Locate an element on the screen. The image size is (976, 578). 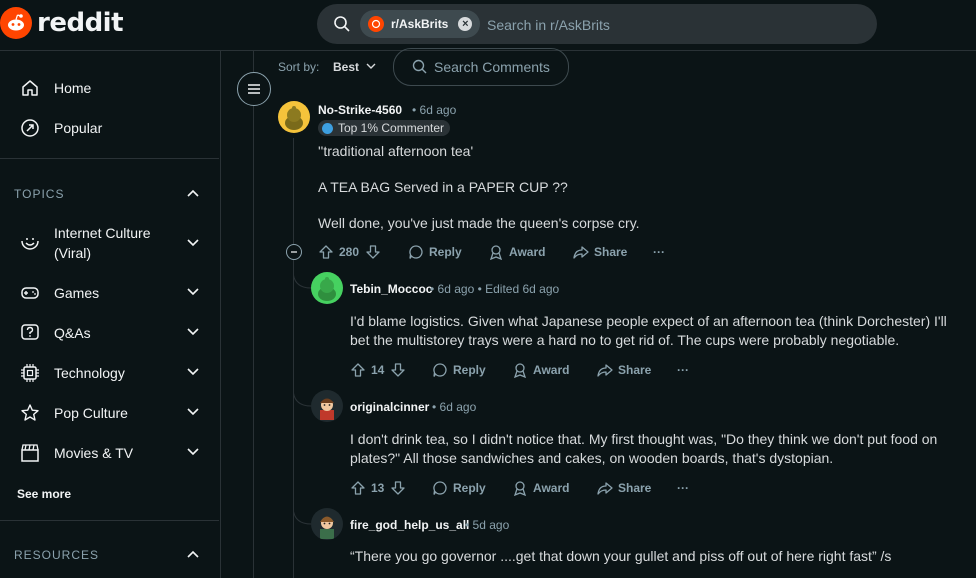
see-more-link: See more is located at coordinates (44, 494).